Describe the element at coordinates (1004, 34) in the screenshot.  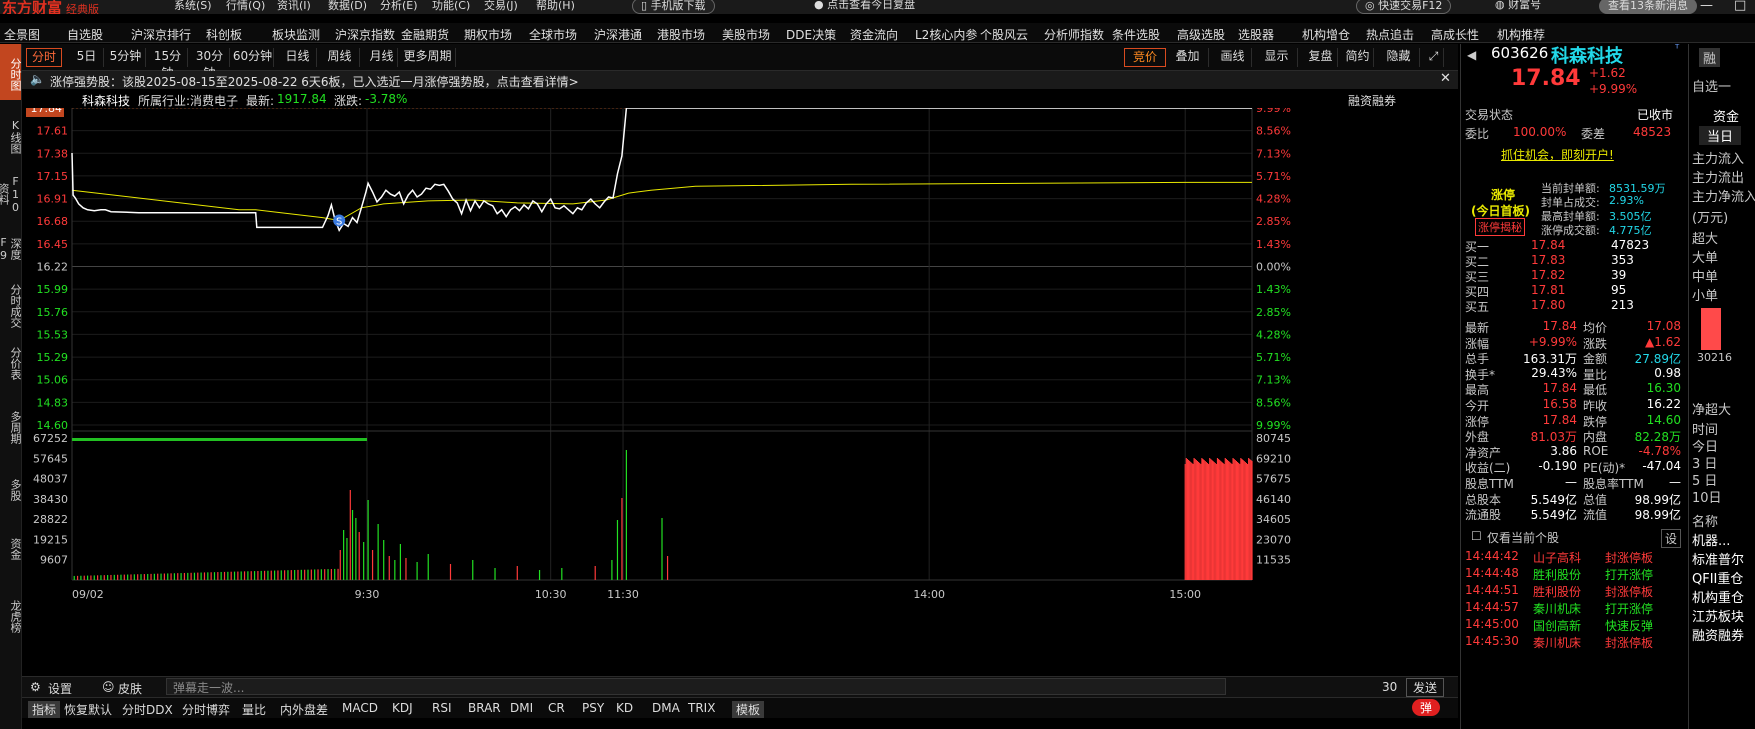
I see `nav-16: 个股风云` at that location.